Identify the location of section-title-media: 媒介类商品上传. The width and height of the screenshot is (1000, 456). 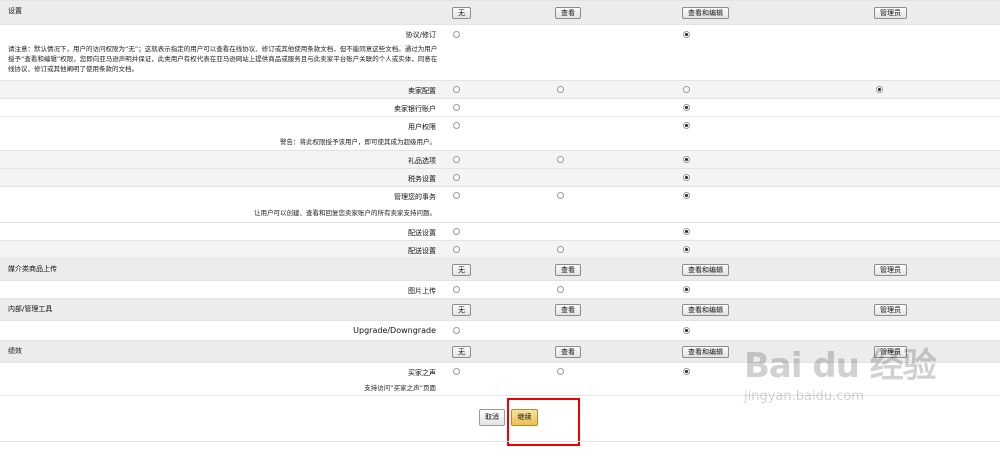
(32, 269).